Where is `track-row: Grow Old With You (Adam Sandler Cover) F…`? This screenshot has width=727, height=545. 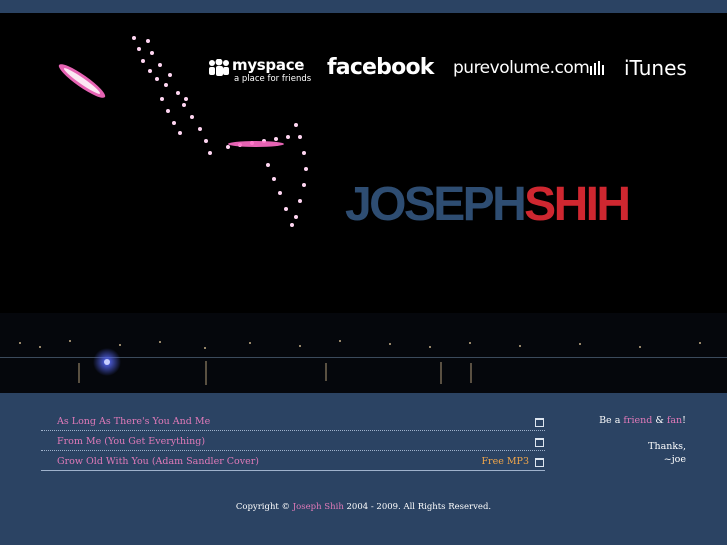
track-row: Grow Old With You (Adam Sandler Cover) F… is located at coordinates (293, 461).